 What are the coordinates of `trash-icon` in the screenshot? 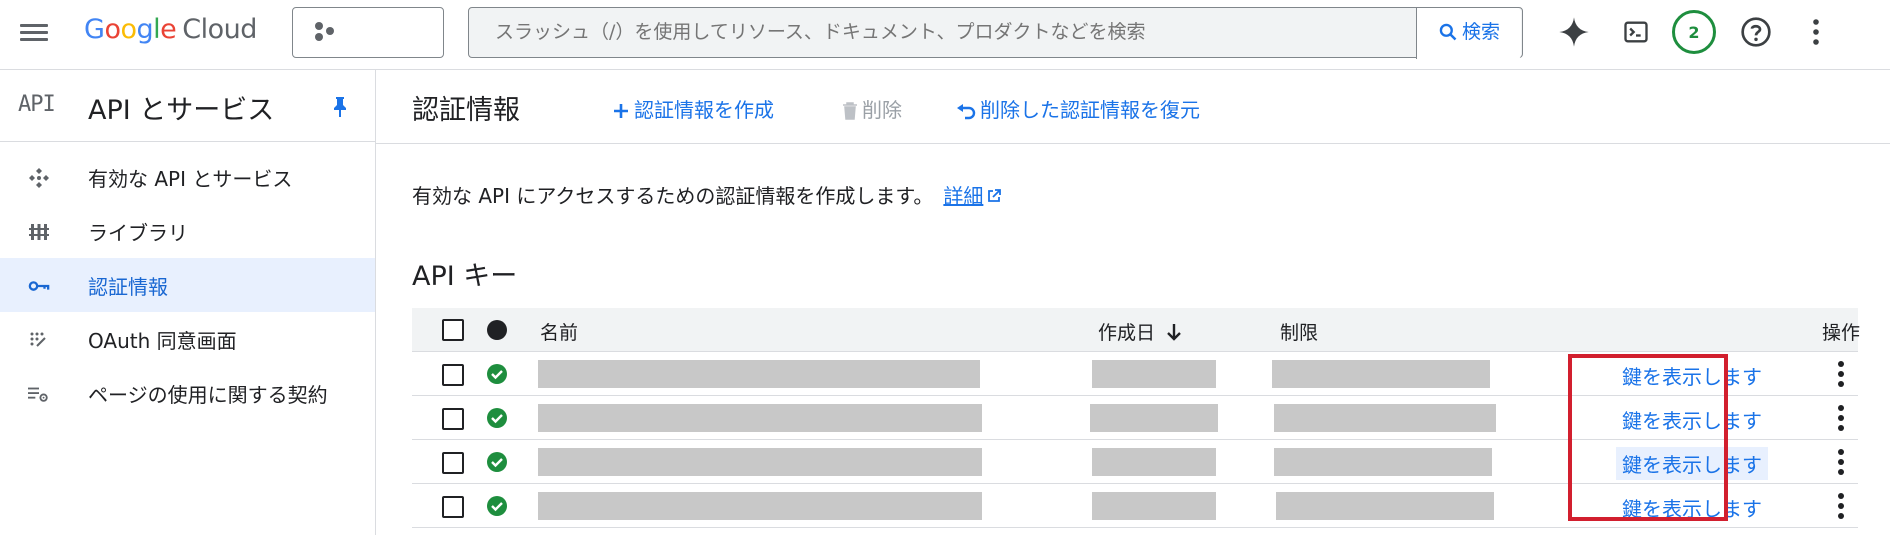 It's located at (850, 111).